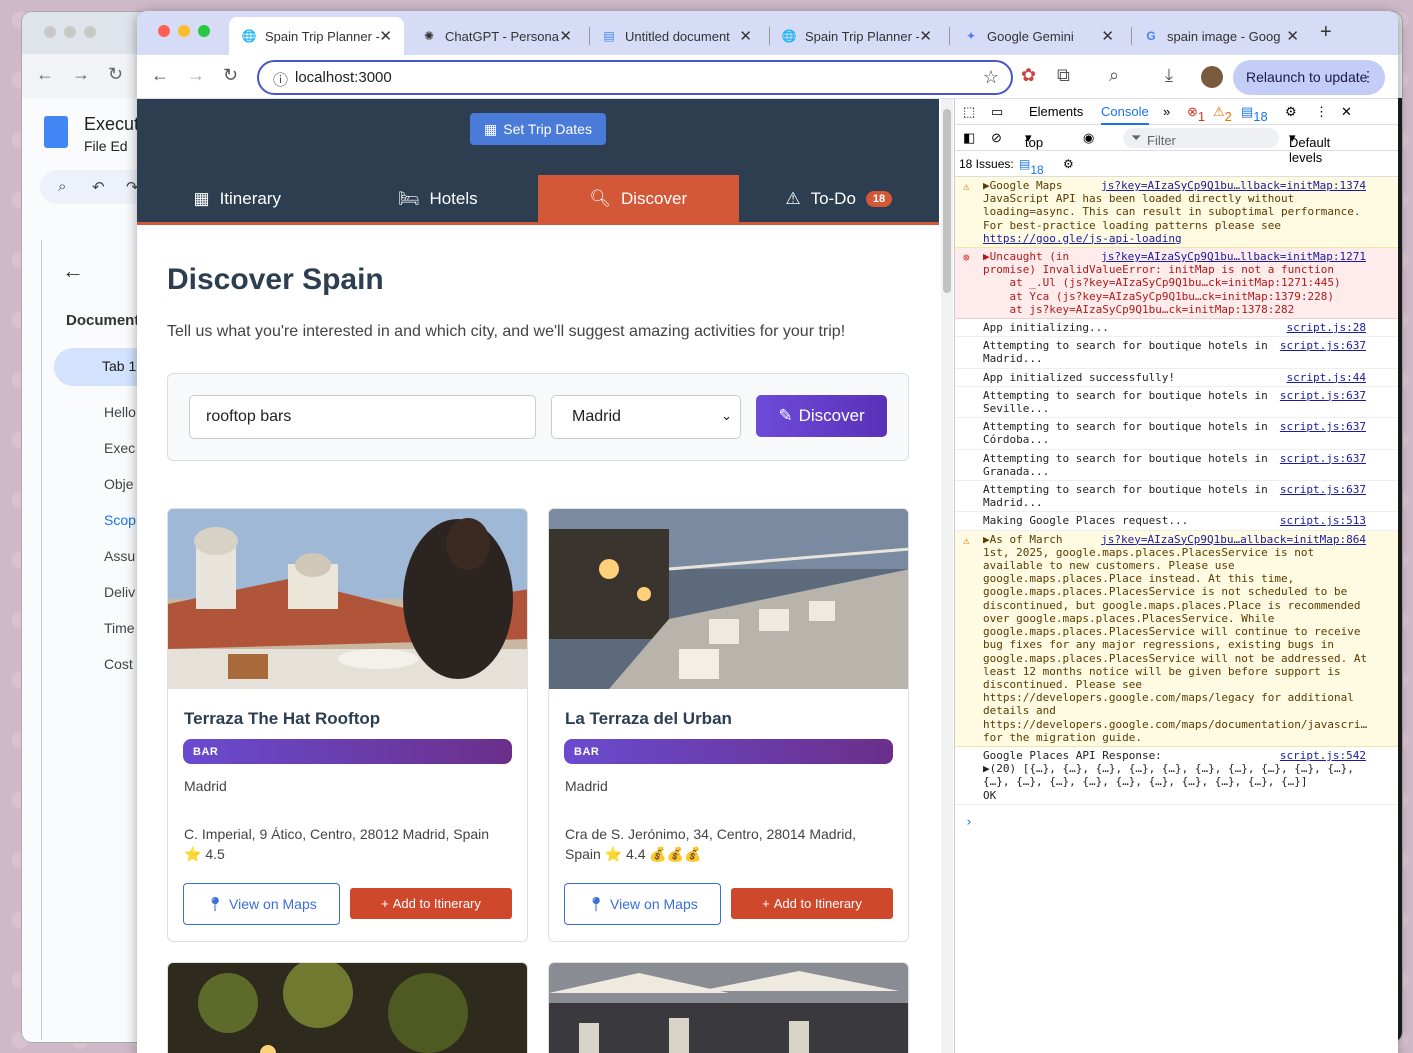 The image size is (1413, 1053). I want to click on sidebar-toggle-icon: ◧, so click(969, 138).